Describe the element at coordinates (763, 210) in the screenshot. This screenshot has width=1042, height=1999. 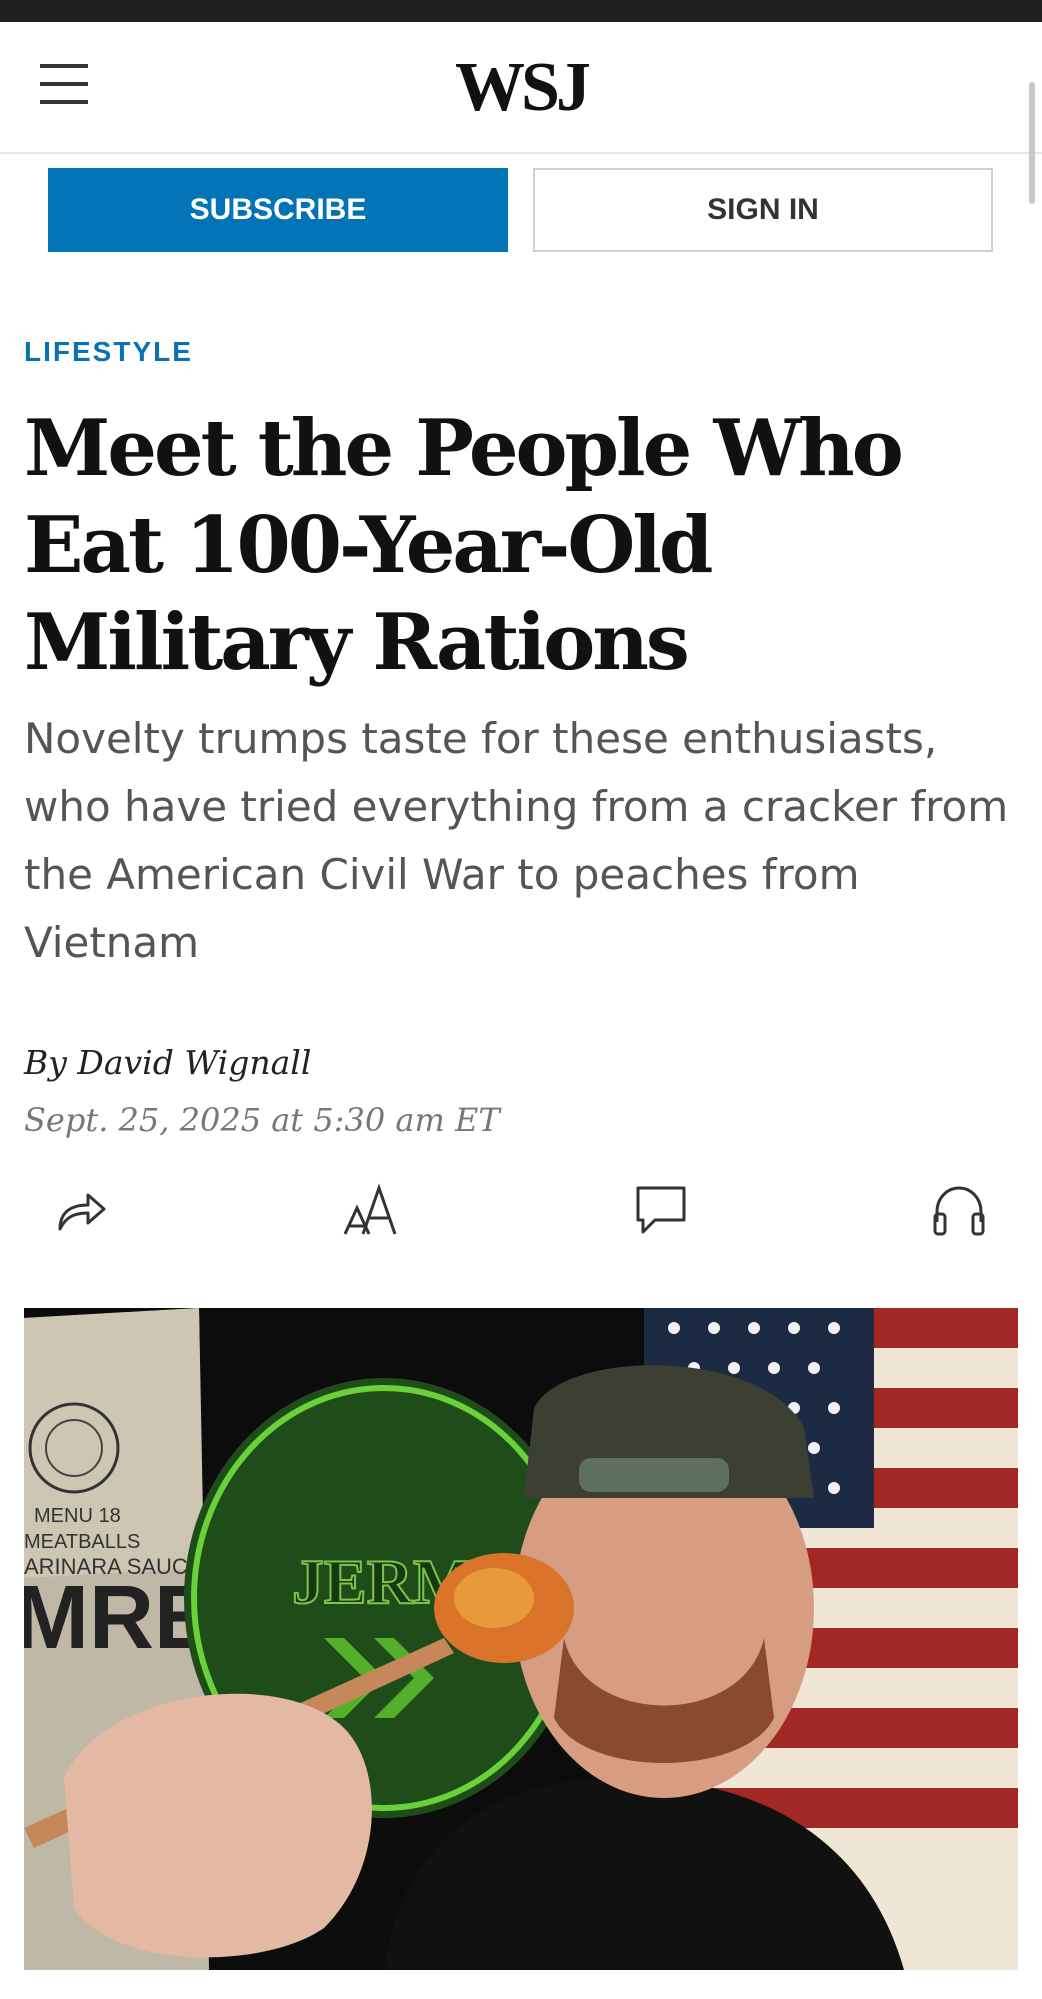
I see `sign-in-button: SIGN IN` at that location.